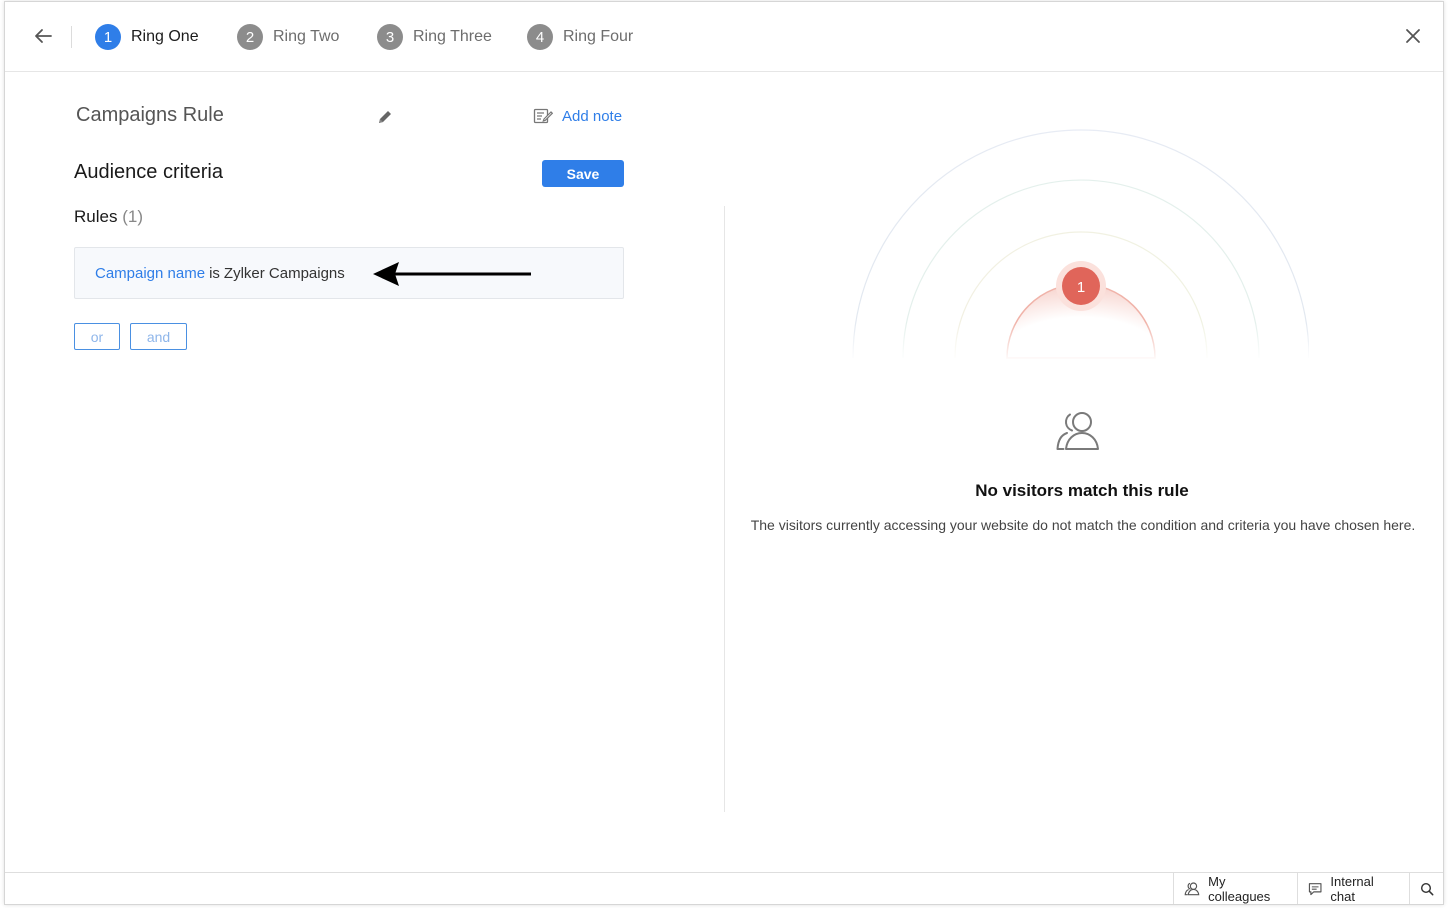 The width and height of the screenshot is (1448, 908). What do you see at coordinates (592, 116) in the screenshot?
I see `add-note-label: Add note` at bounding box center [592, 116].